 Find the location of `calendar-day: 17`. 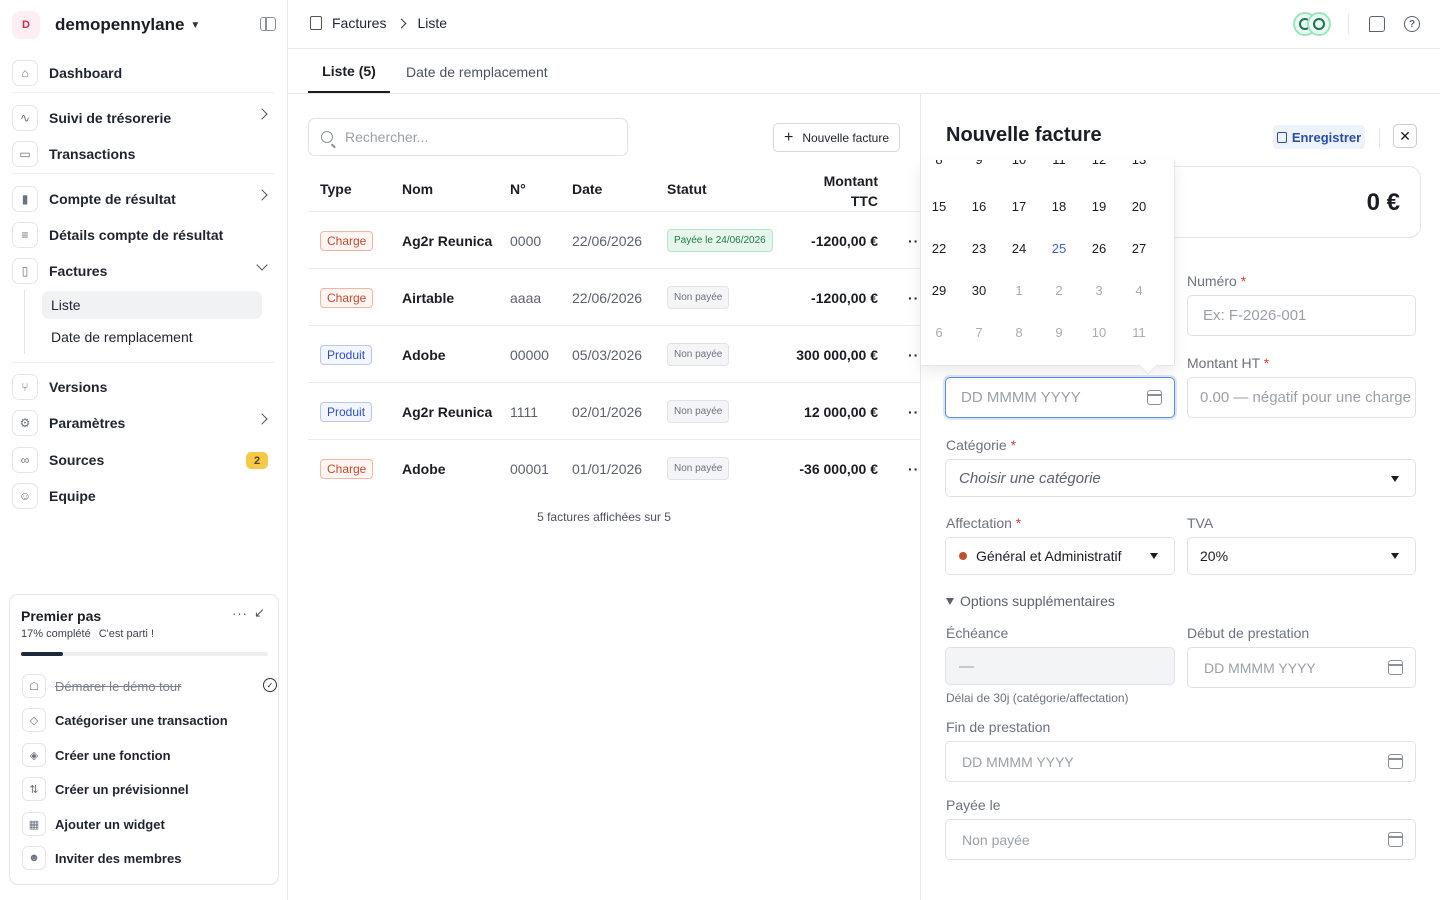

calendar-day: 17 is located at coordinates (1019, 206).